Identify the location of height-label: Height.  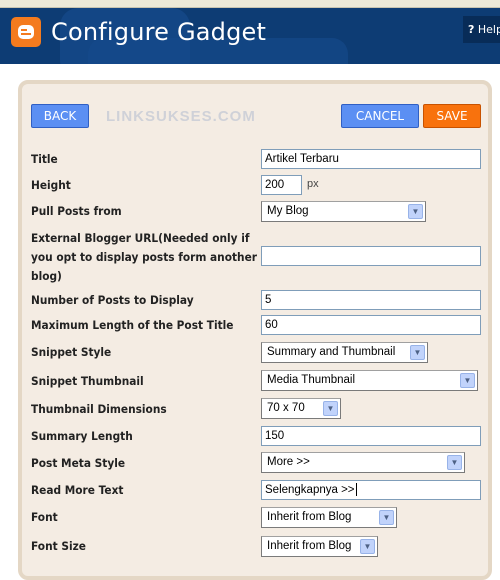
(51, 185).